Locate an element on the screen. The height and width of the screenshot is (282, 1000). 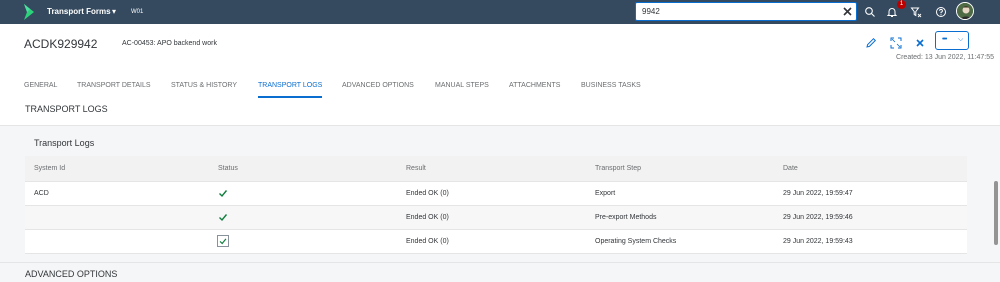
cell-date: 29 Jun 2022, 19:59:47 is located at coordinates (818, 193).